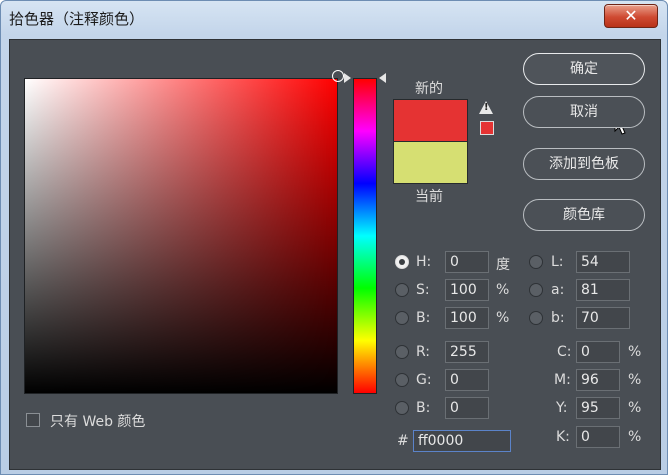 The width and height of the screenshot is (668, 475). I want to click on r-label: R:, so click(423, 352).